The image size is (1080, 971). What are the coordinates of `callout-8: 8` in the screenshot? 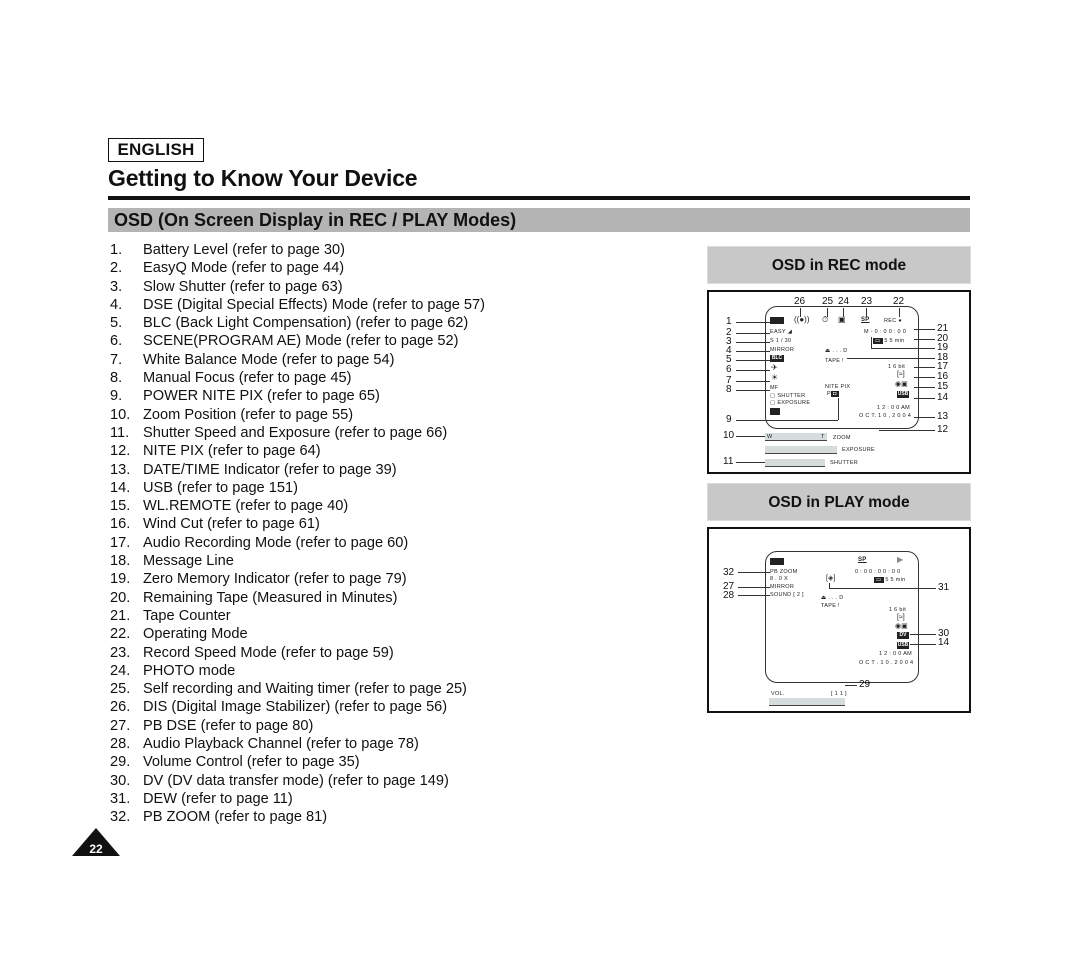 It's located at (729, 389).